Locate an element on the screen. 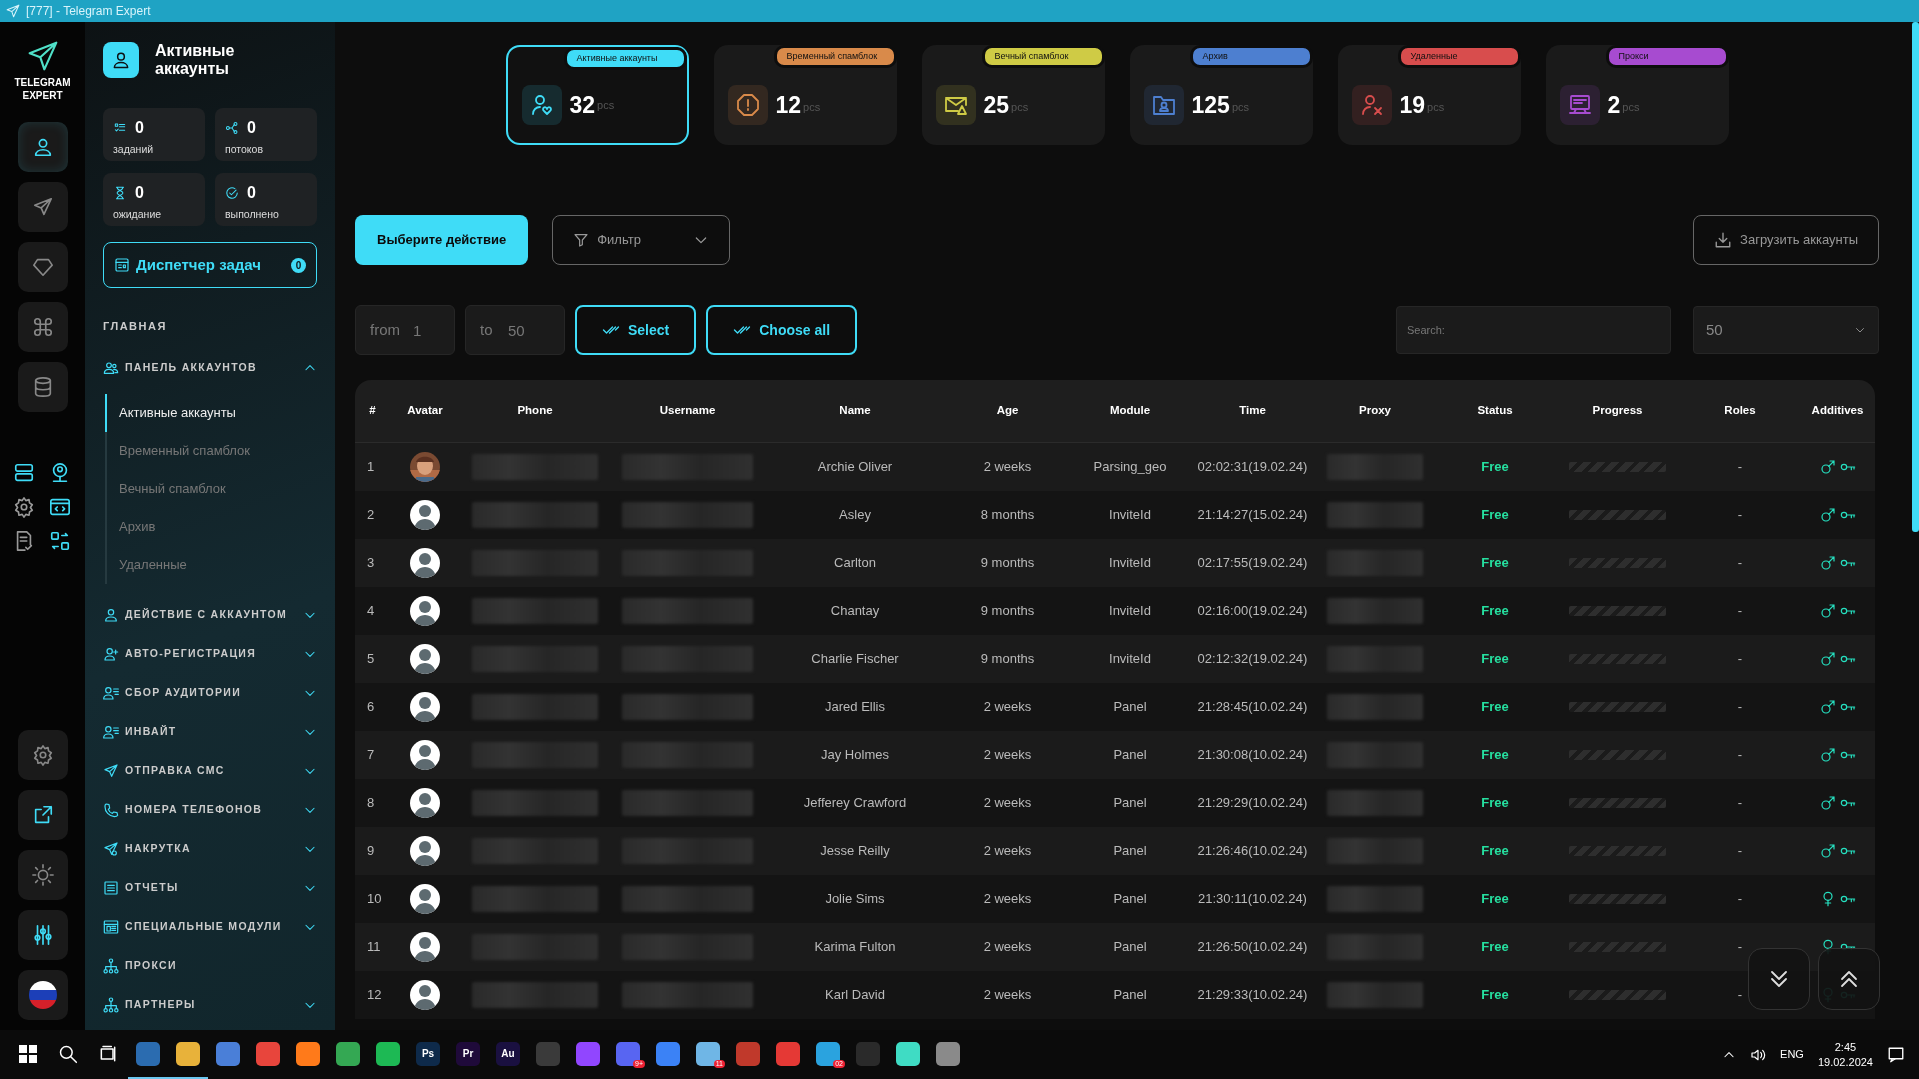 Image resolution: width=1919 pixels, height=1079 pixels. column-header: Module is located at coordinates (1130, 410).